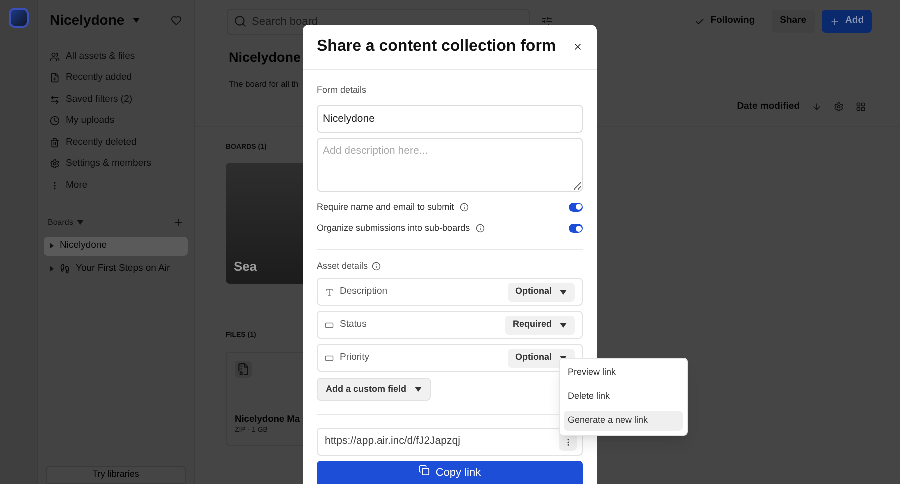  What do you see at coordinates (393, 228) in the screenshot?
I see `toggle-label: Organize submissions into sub-boards` at bounding box center [393, 228].